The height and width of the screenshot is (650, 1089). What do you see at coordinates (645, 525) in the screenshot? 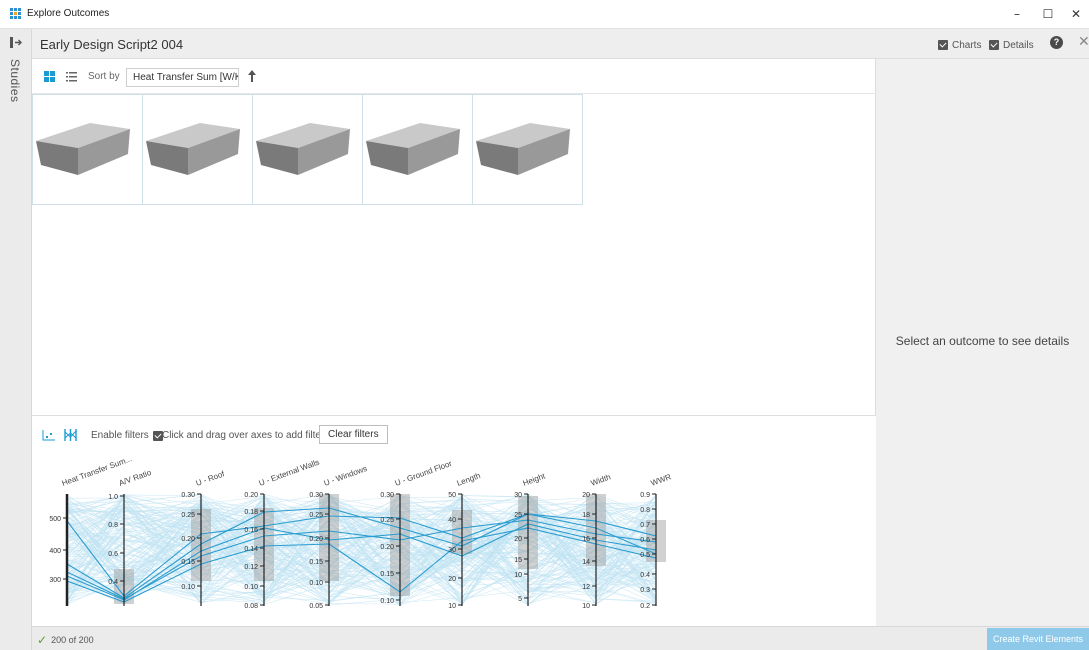
I see `axis-tick-label: 0.7` at bounding box center [645, 525].